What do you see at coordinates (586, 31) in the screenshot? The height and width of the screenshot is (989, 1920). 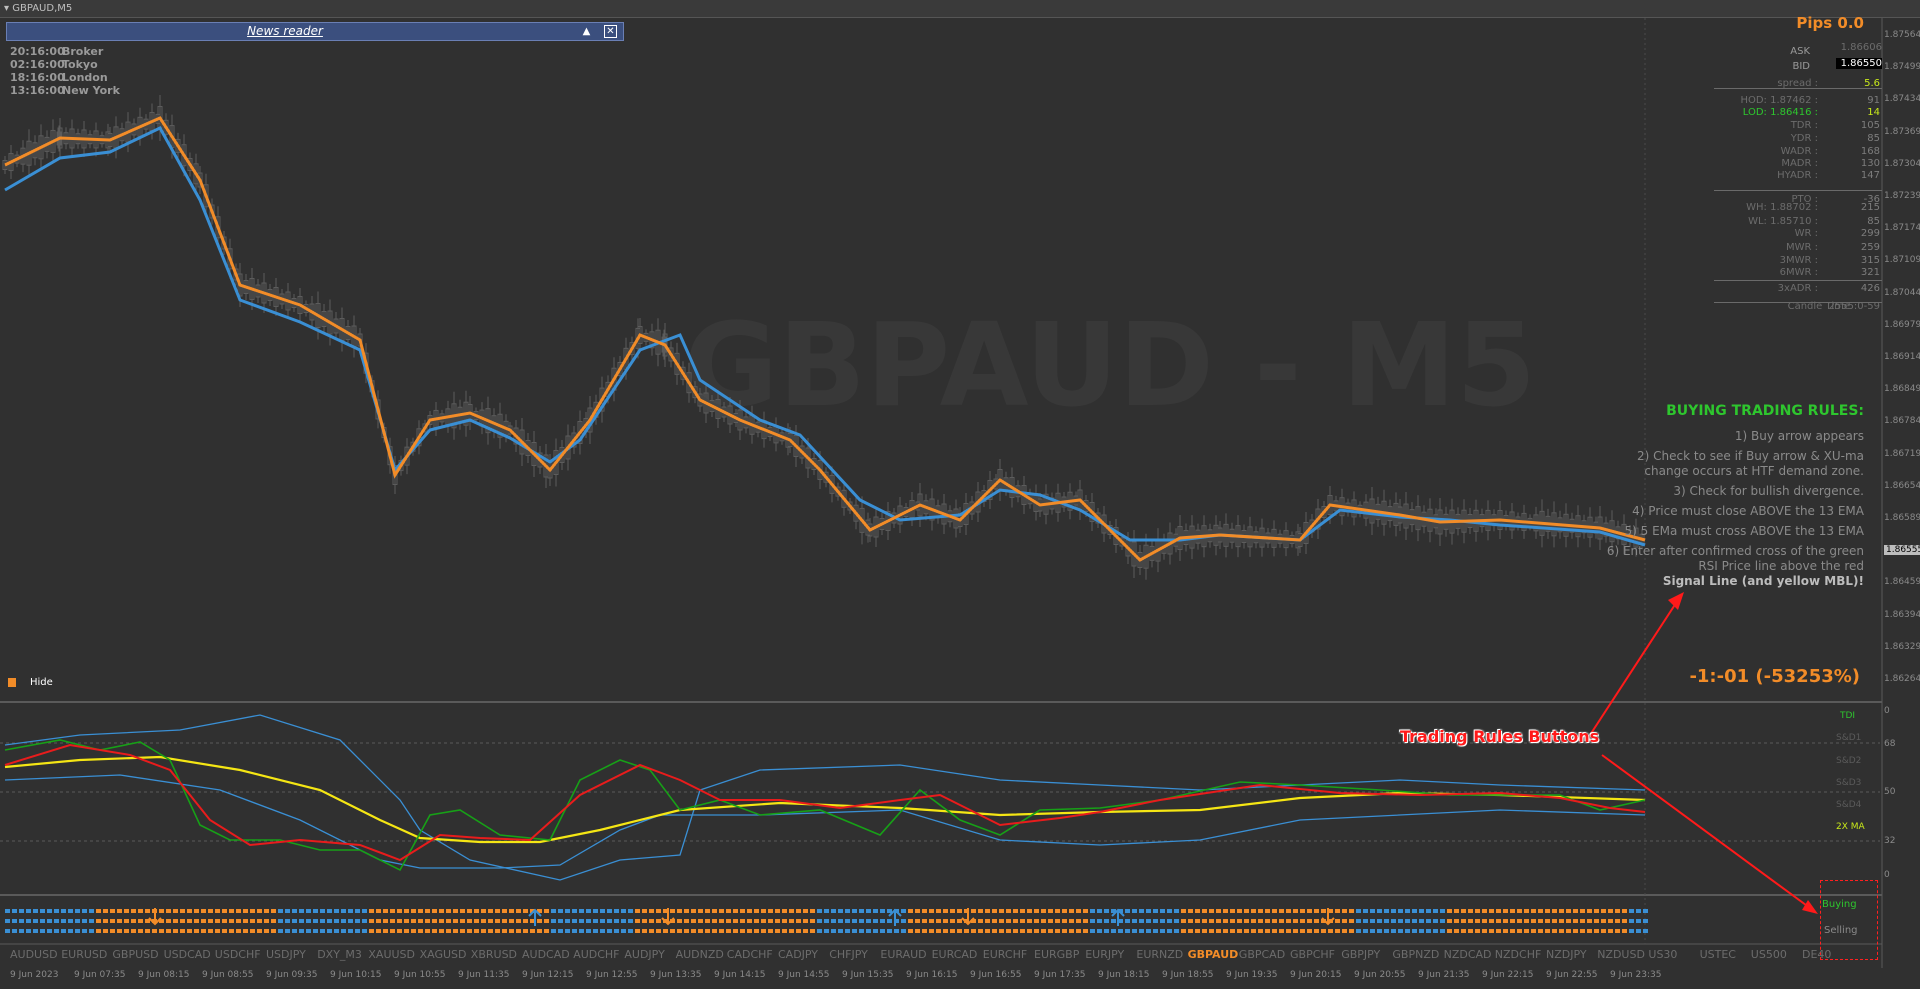 I see `collapse-icon: ▲` at bounding box center [586, 31].